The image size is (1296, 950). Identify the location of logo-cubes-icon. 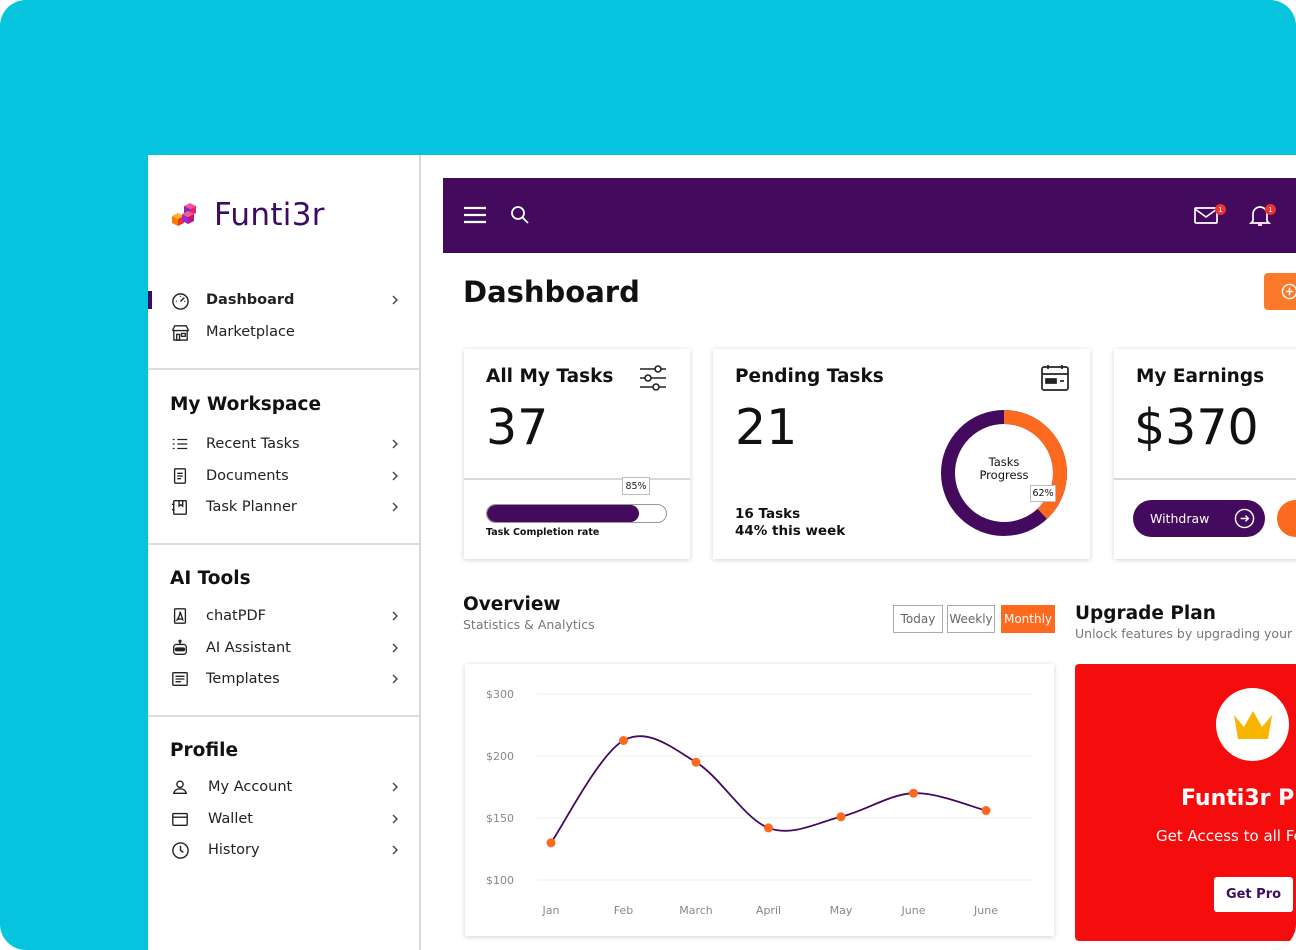
(184, 214).